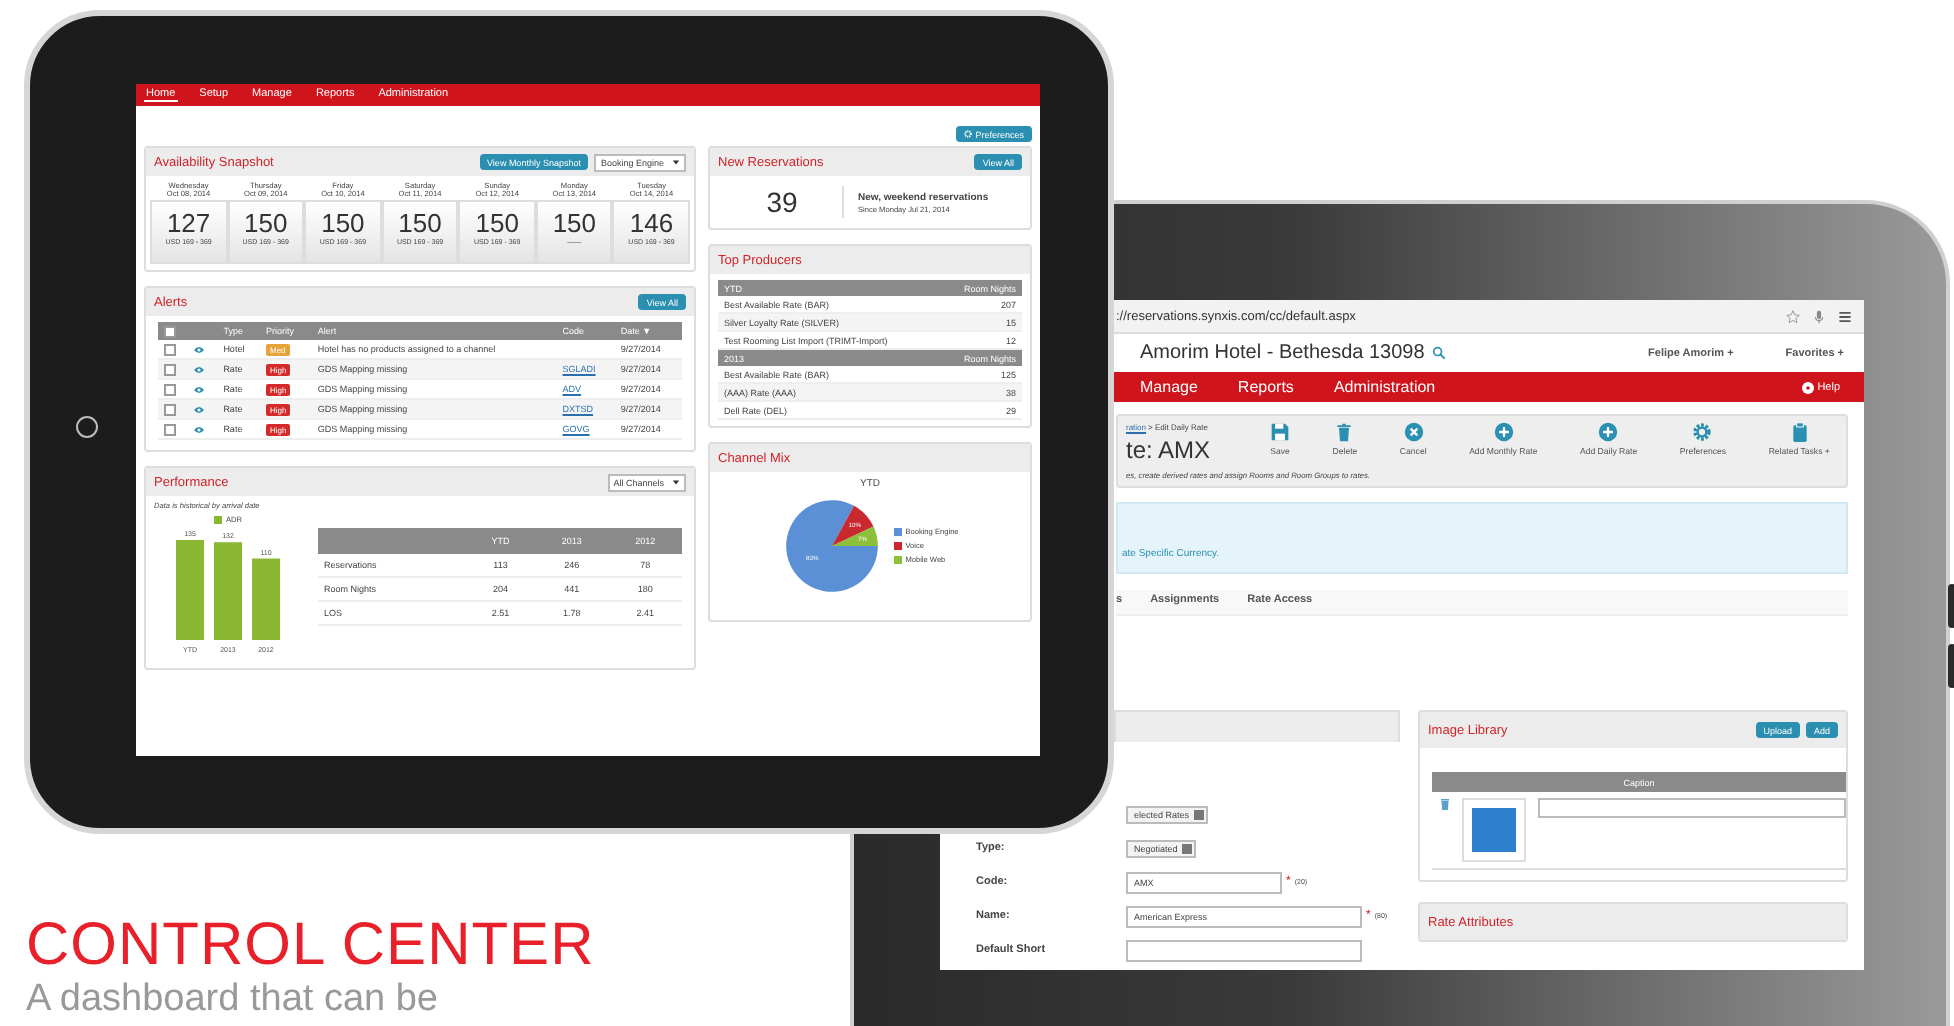 The image size is (1954, 1026). What do you see at coordinates (1280, 432) in the screenshot?
I see `save-icon` at bounding box center [1280, 432].